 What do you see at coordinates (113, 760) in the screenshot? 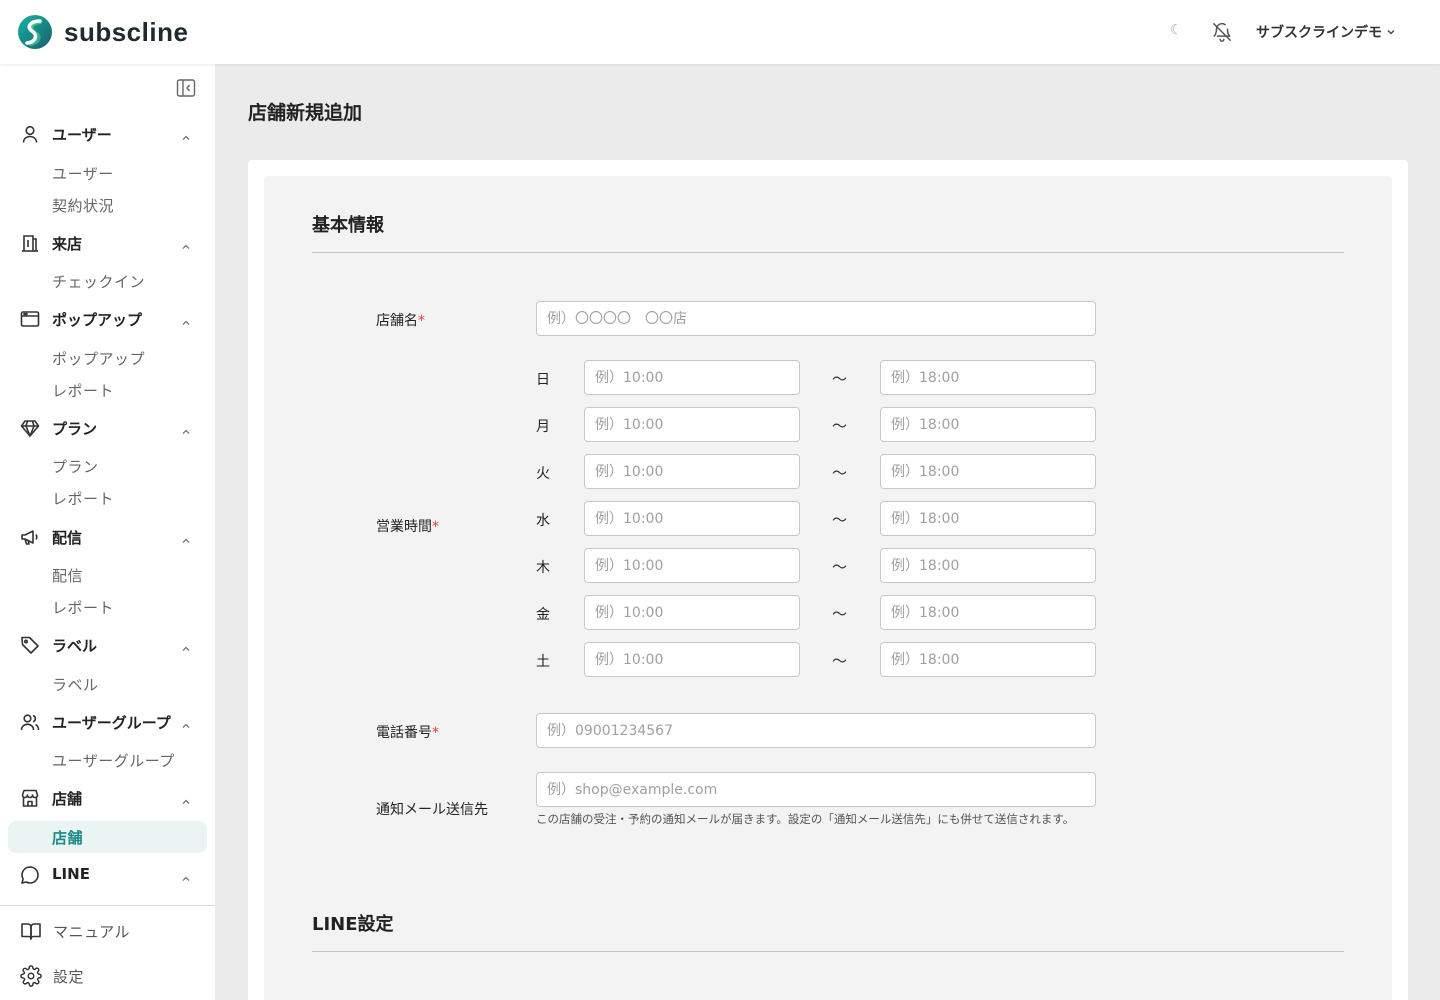
I see `sidebar-item-user-groups: ユーザーグループ` at bounding box center [113, 760].